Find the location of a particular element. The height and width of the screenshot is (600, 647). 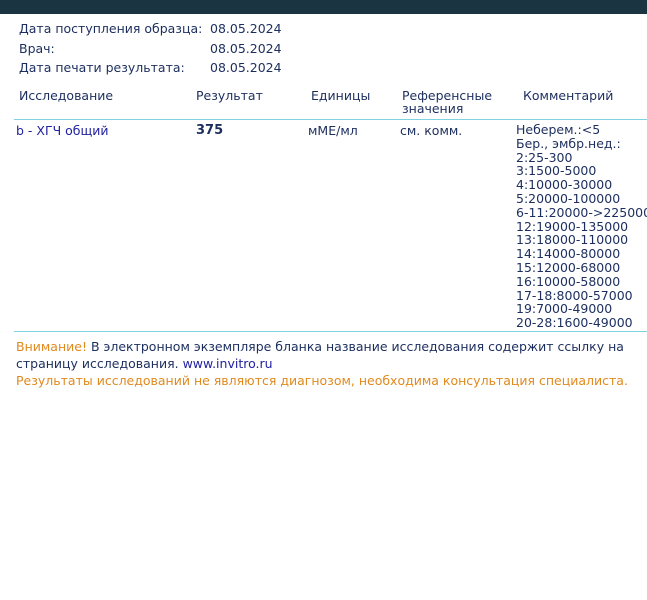

comment-line: 17-18:8000-57000 is located at coordinates (574, 295).